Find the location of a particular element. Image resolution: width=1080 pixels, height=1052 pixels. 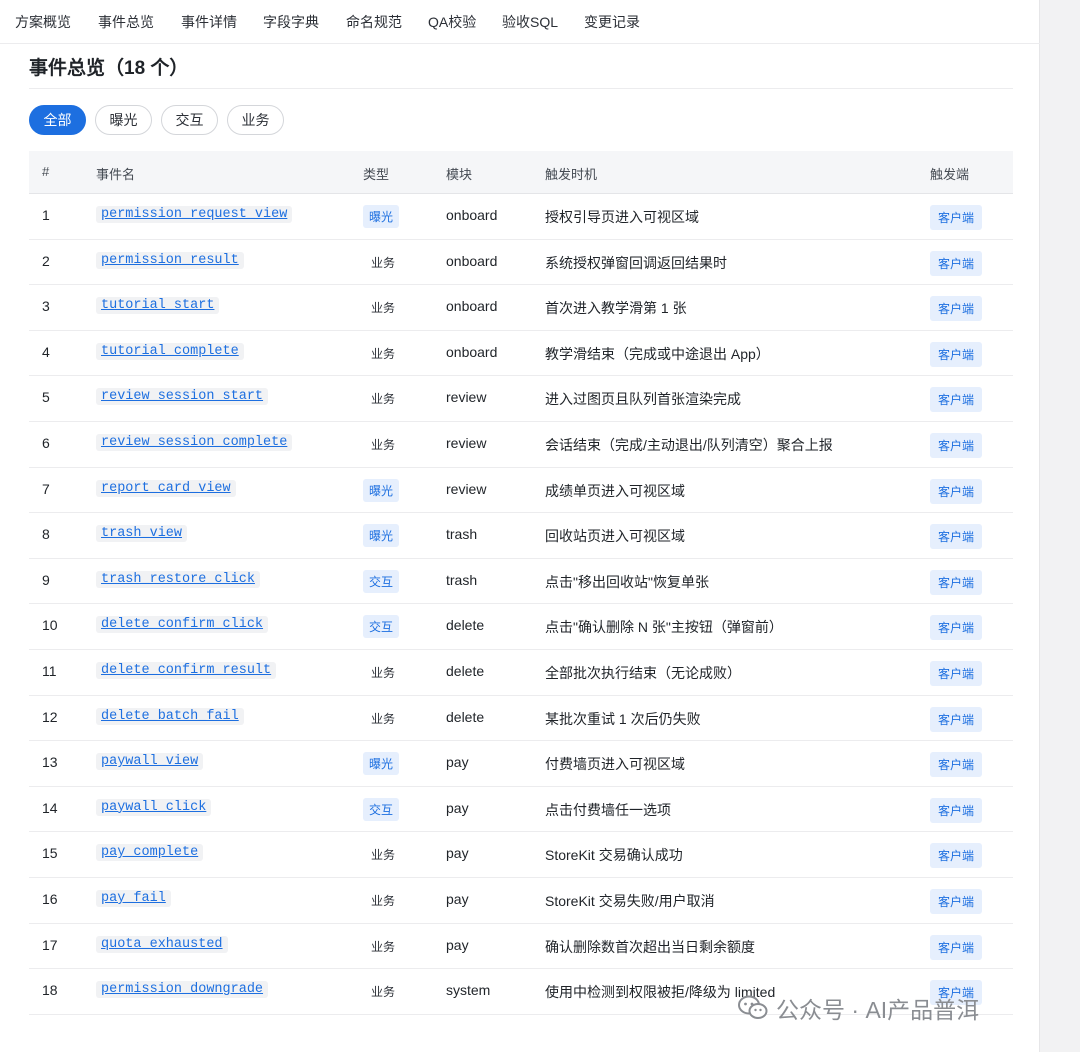

watermark: 公众号 · AI产品普洱 is located at coordinates (858, 1008).